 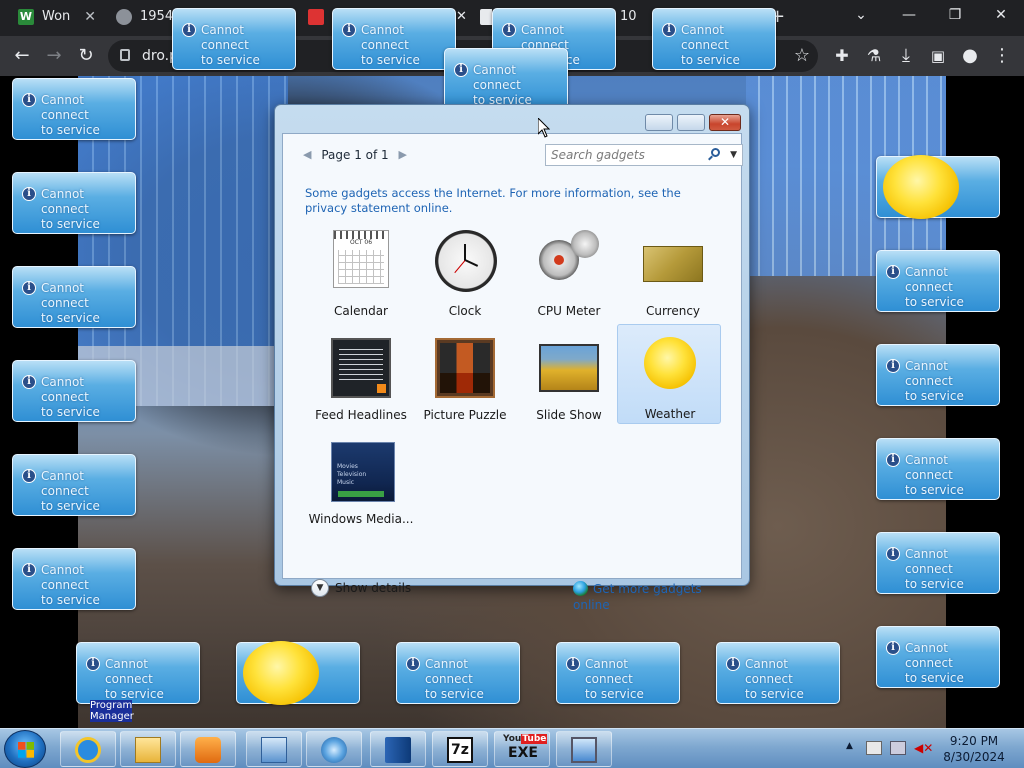 I want to click on windows-logo-icon, so click(x=26, y=750).